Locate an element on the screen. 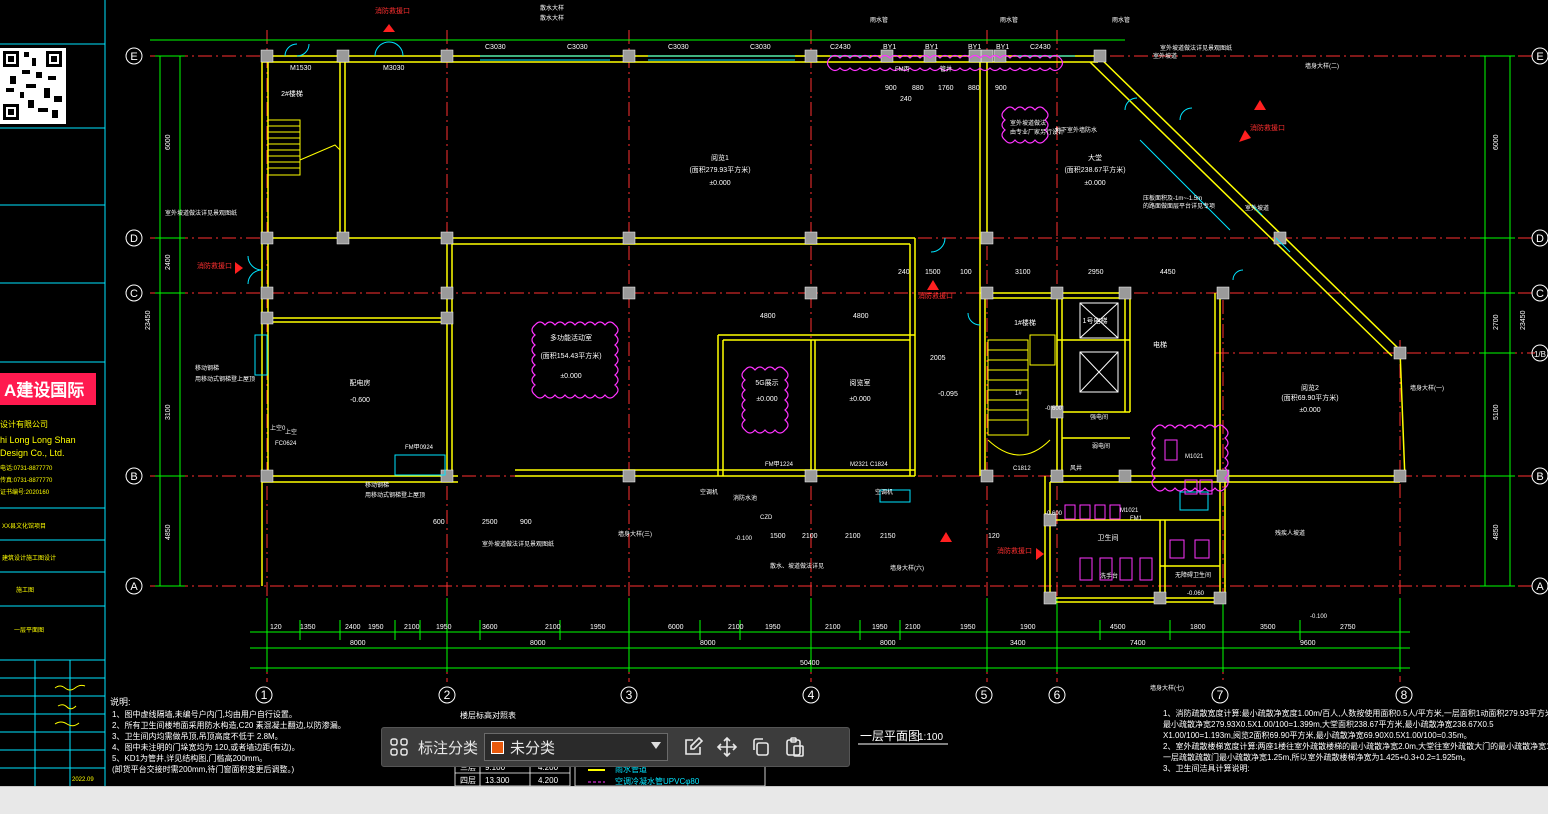  room-name-elevator: 电梯 is located at coordinates (1160, 344).